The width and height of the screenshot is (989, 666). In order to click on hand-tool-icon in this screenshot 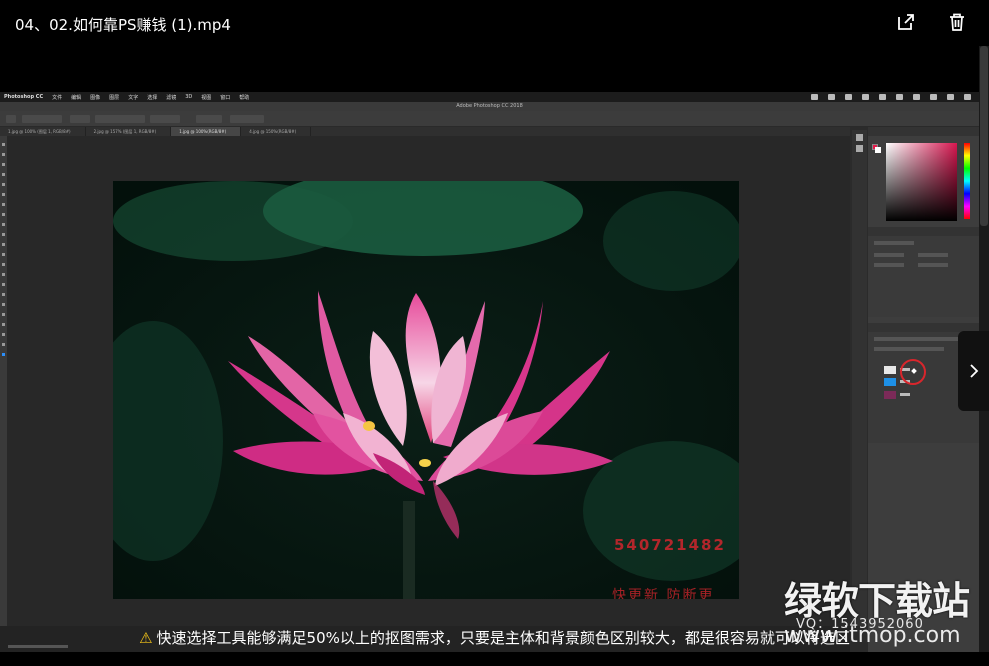, I will do `click(3, 324)`.